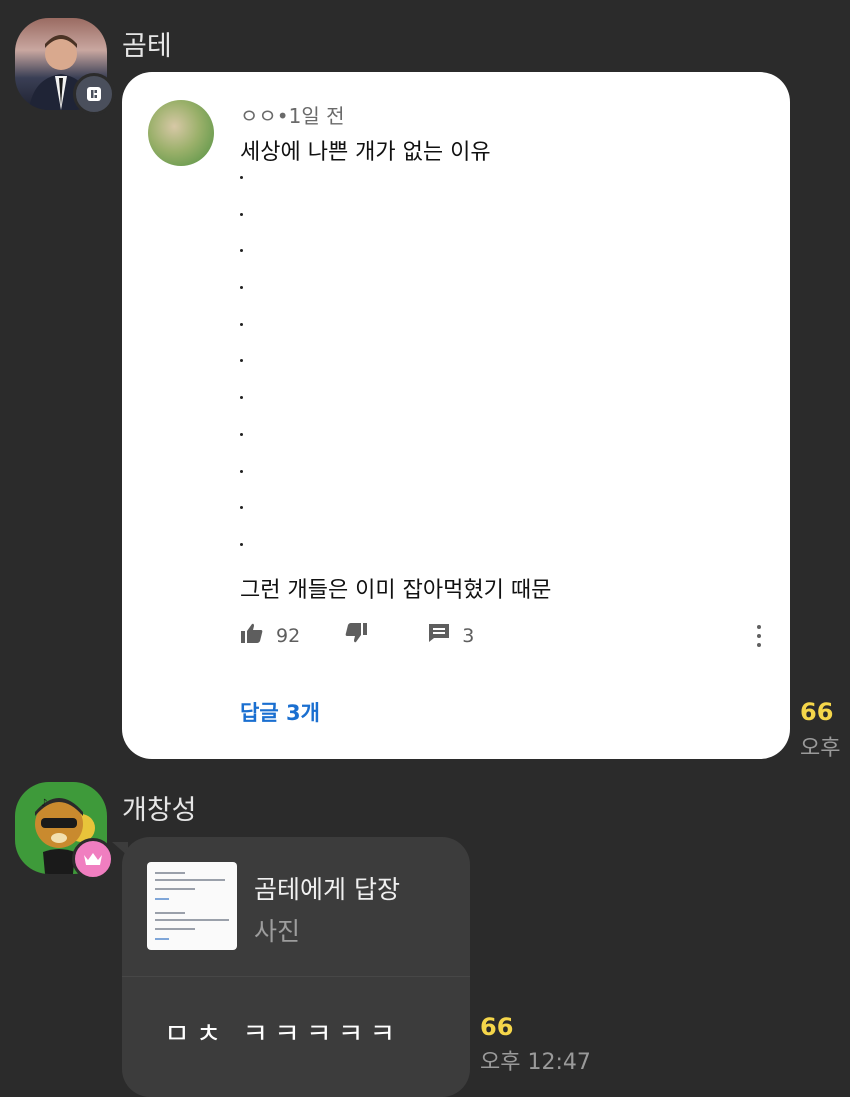 The width and height of the screenshot is (850, 1097). I want to click on comment-author-avatar, so click(181, 133).